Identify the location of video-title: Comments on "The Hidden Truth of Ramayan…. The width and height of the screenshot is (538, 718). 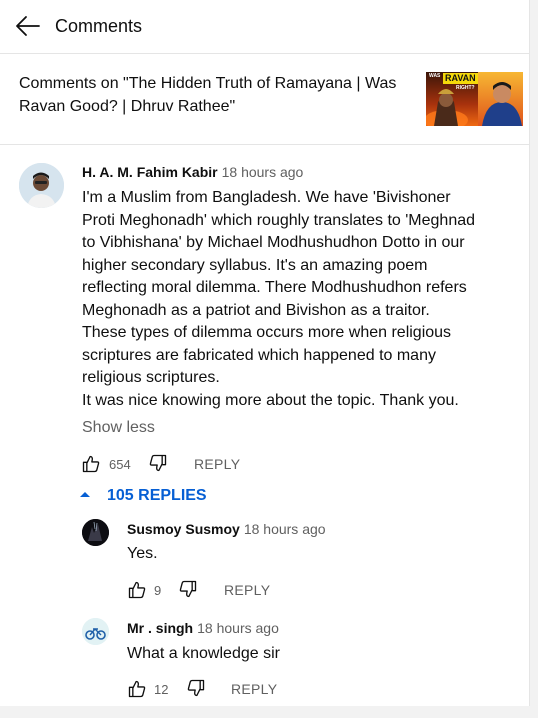
(208, 95).